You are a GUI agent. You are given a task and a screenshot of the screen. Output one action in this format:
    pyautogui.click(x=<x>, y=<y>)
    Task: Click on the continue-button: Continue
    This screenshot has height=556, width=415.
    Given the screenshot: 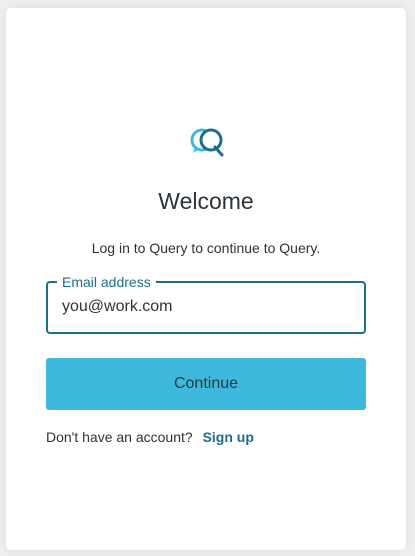 What is the action you would take?
    pyautogui.click(x=206, y=384)
    